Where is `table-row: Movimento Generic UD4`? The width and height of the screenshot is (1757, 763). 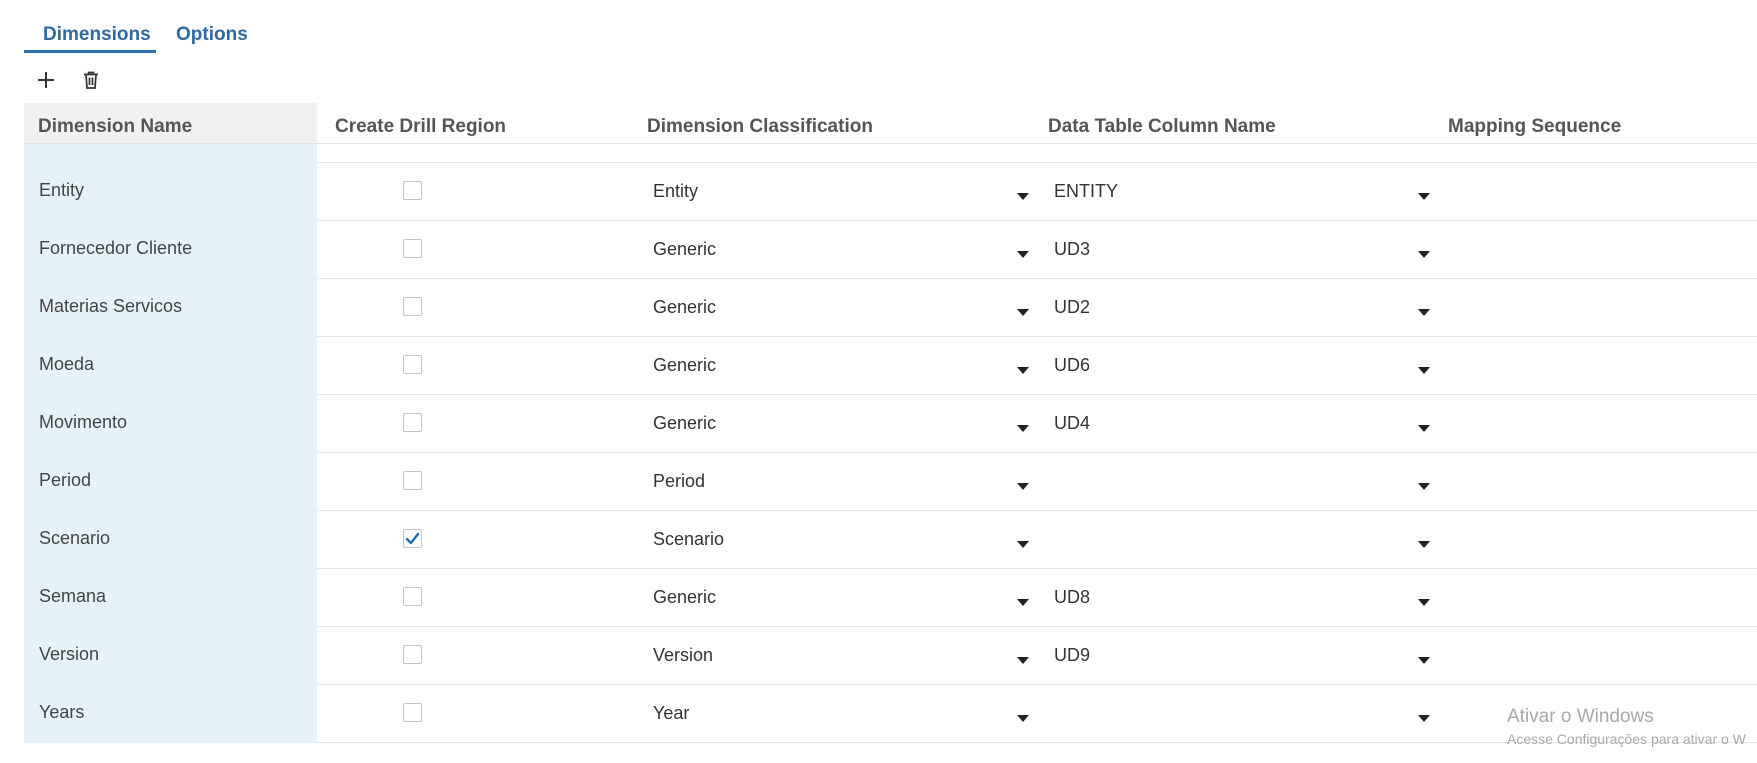
table-row: Movimento Generic UD4 is located at coordinates (890, 424).